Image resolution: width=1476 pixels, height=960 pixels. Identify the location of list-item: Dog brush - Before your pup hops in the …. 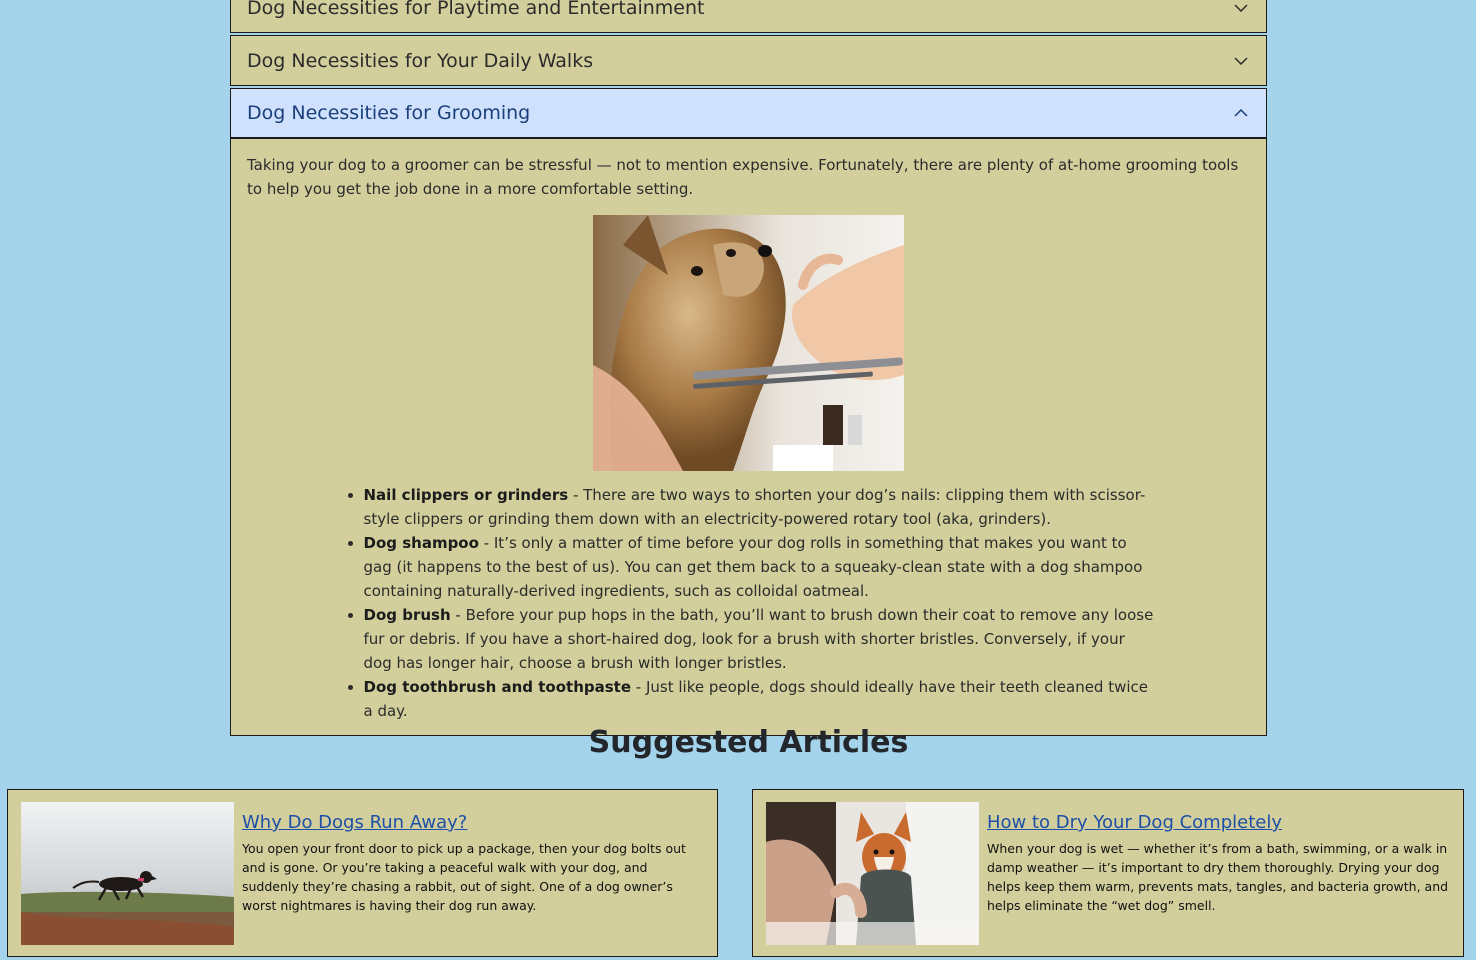
(759, 639).